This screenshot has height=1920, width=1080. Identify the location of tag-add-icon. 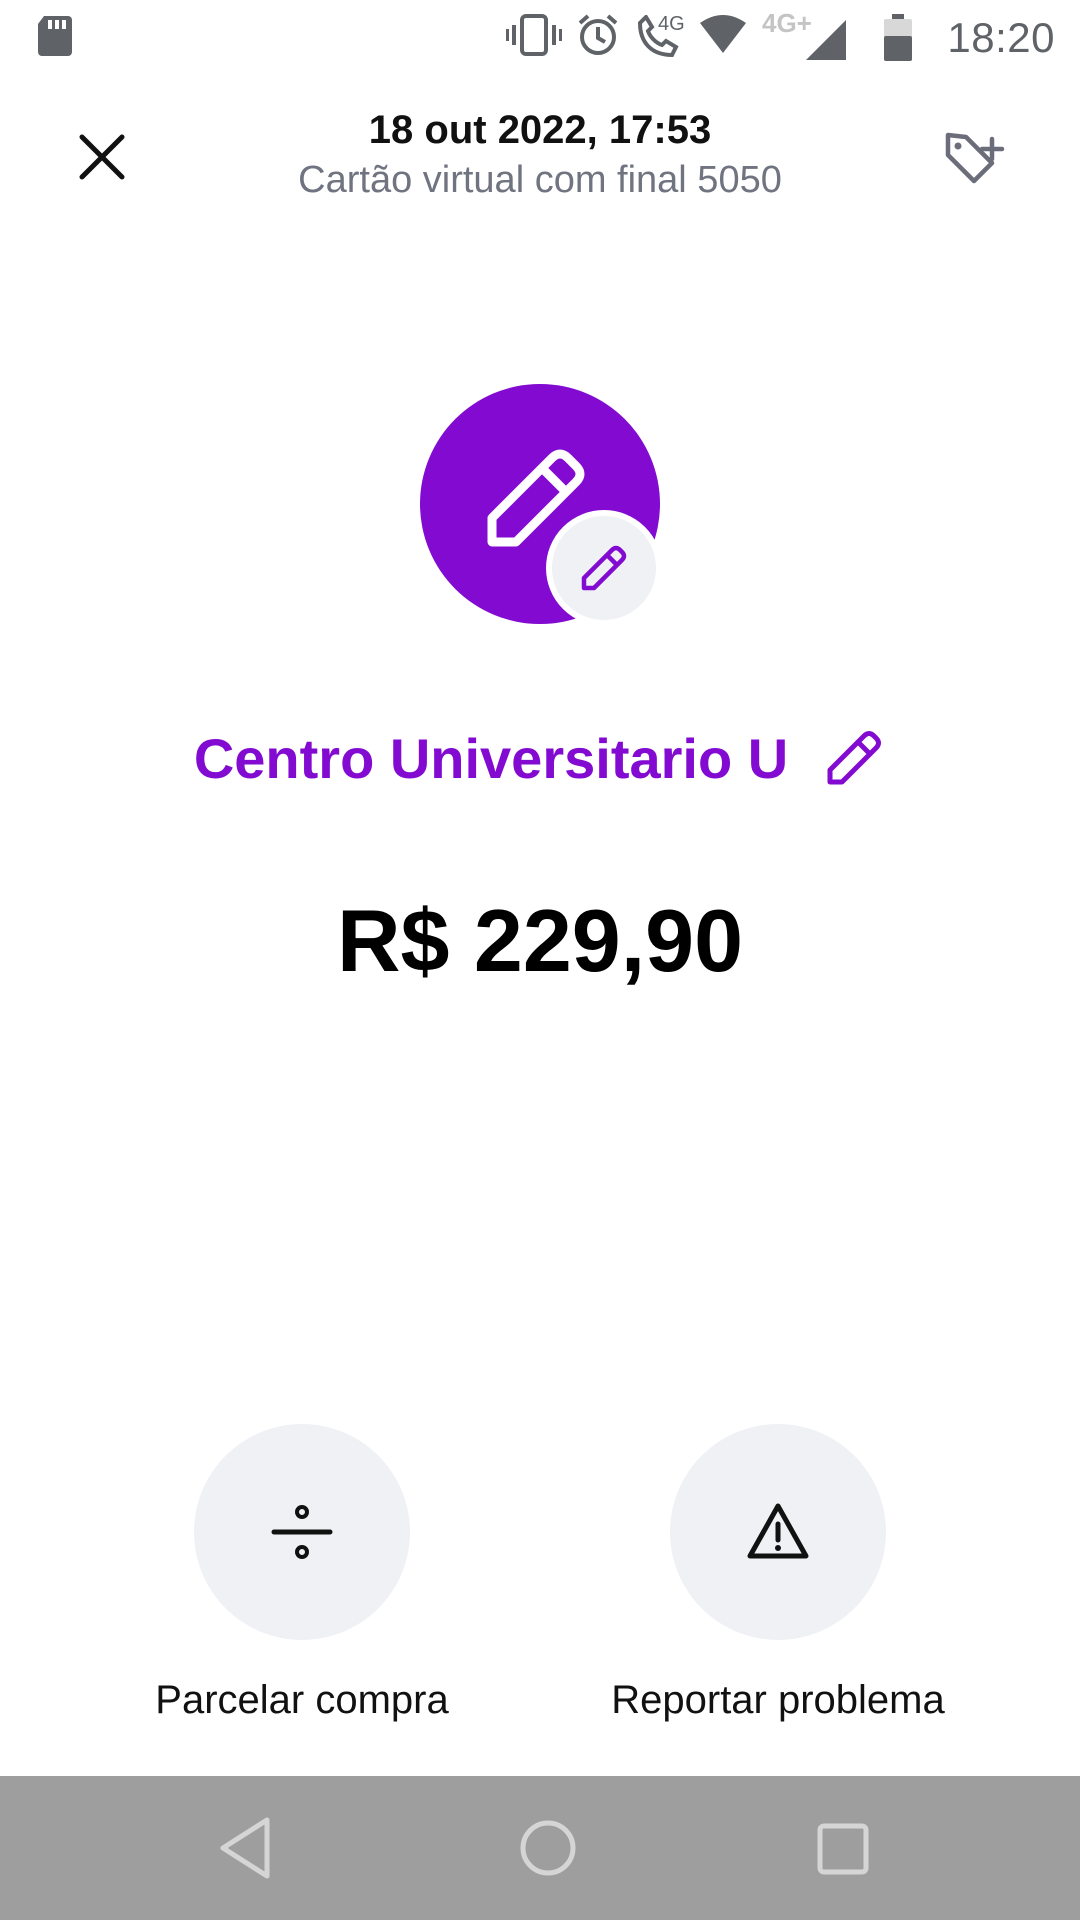
(975, 158).